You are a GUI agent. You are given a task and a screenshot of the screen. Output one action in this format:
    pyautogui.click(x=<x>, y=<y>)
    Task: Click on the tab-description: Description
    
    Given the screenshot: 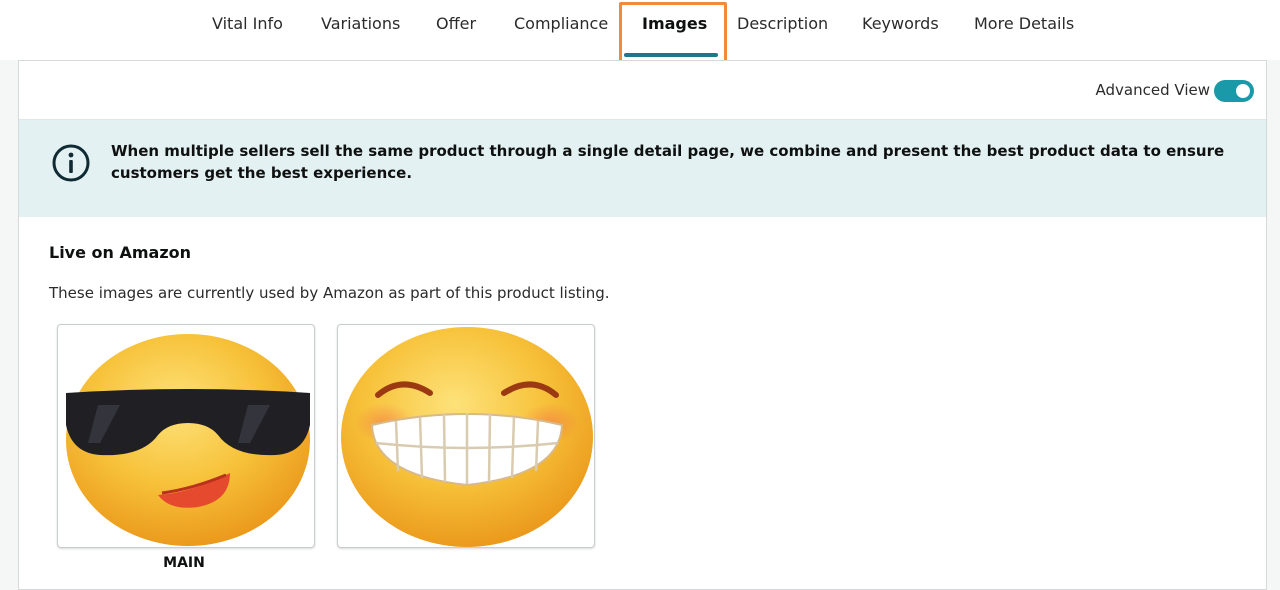 What is the action you would take?
    pyautogui.click(x=782, y=24)
    